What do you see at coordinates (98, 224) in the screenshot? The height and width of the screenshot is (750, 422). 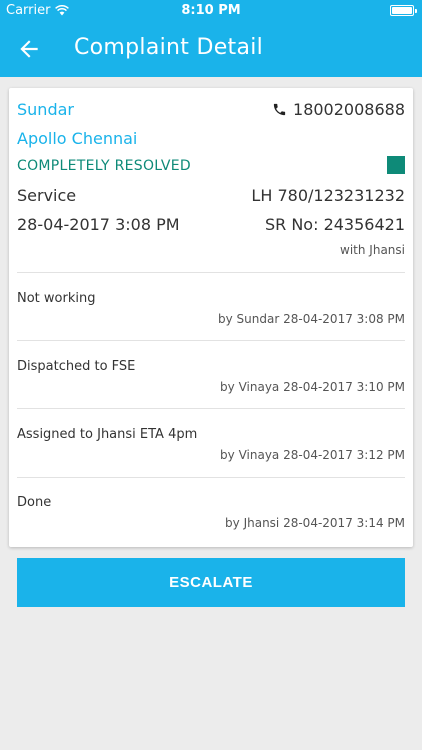 I see `complaint-date: 28-04-2017 3:08 PM` at bounding box center [98, 224].